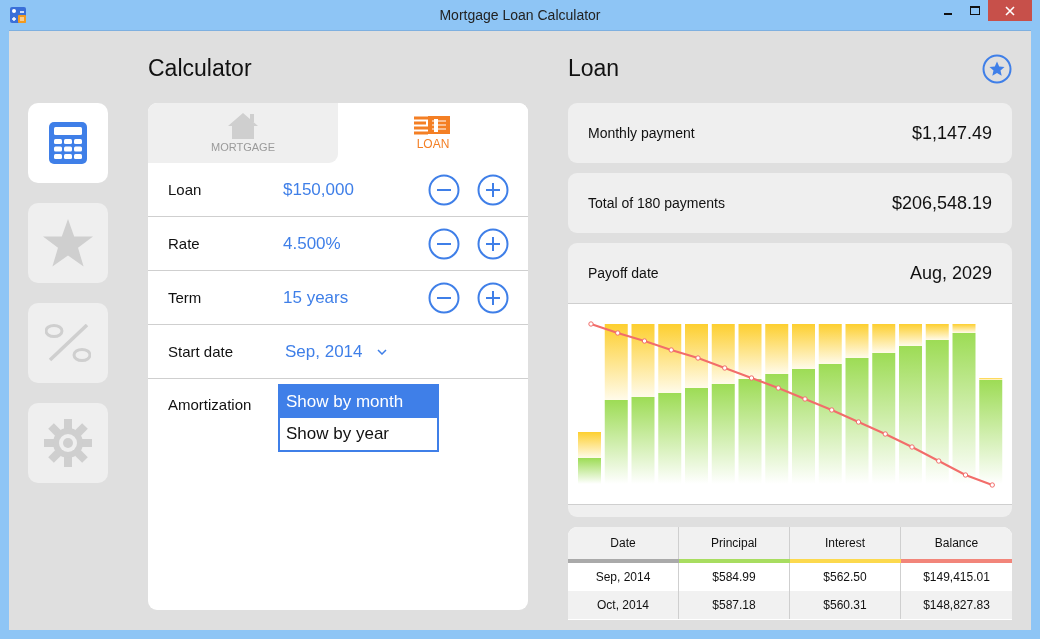  Describe the element at coordinates (997, 69) in the screenshot. I see `favorite-button` at that location.